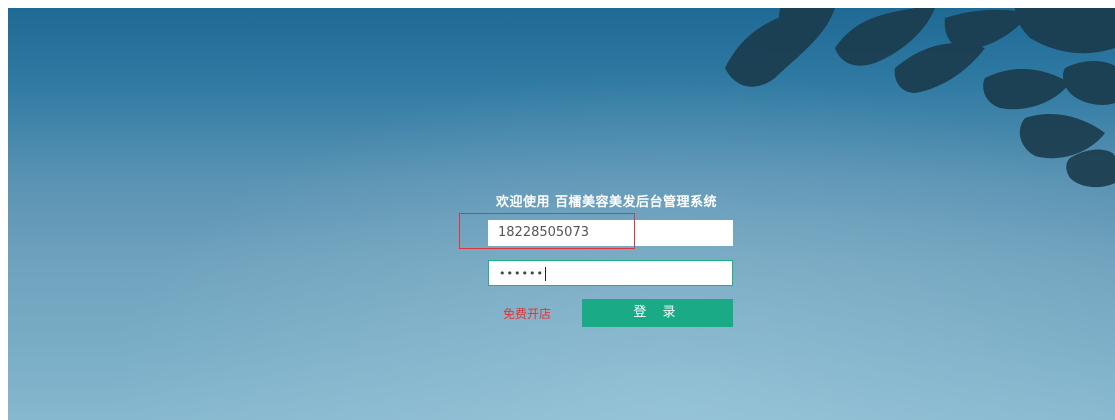 The width and height of the screenshot is (1115, 420). Describe the element at coordinates (920, 98) in the screenshot. I see `leaves-decoration-icon` at that location.